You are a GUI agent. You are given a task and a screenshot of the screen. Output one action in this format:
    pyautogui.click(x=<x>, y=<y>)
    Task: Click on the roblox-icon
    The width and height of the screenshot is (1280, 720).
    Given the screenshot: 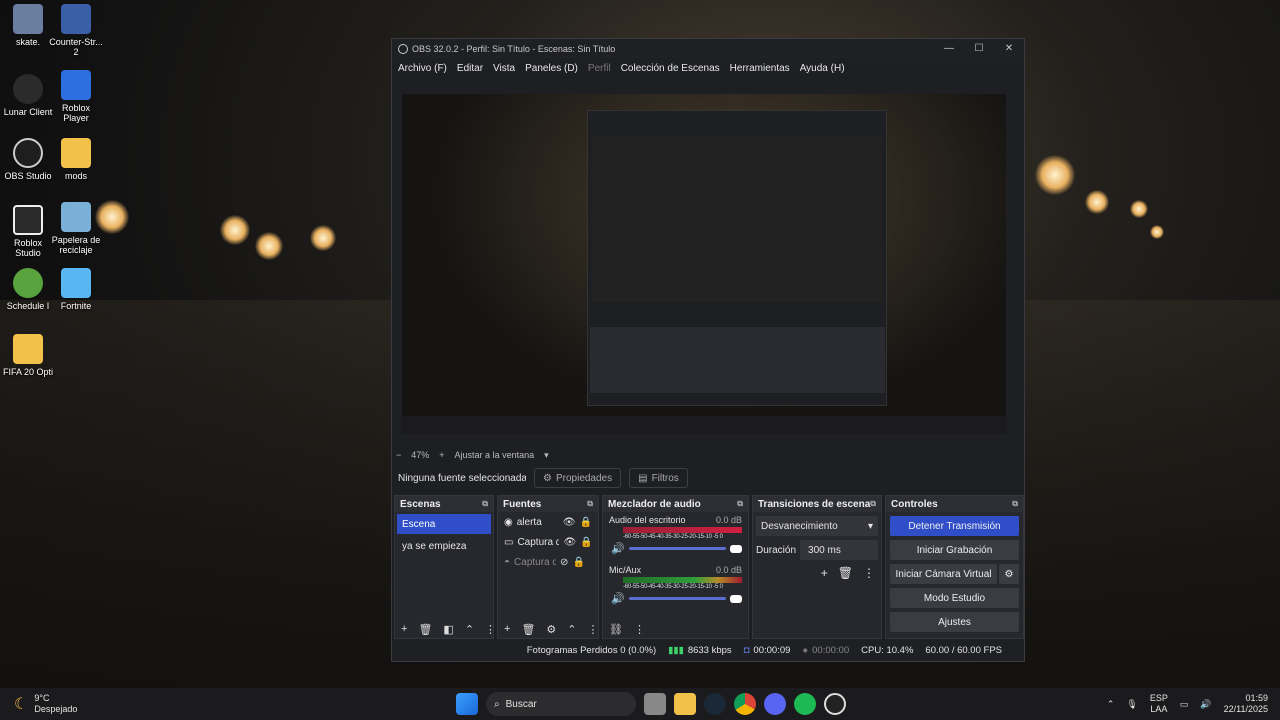 What is the action you would take?
    pyautogui.click(x=76, y=85)
    